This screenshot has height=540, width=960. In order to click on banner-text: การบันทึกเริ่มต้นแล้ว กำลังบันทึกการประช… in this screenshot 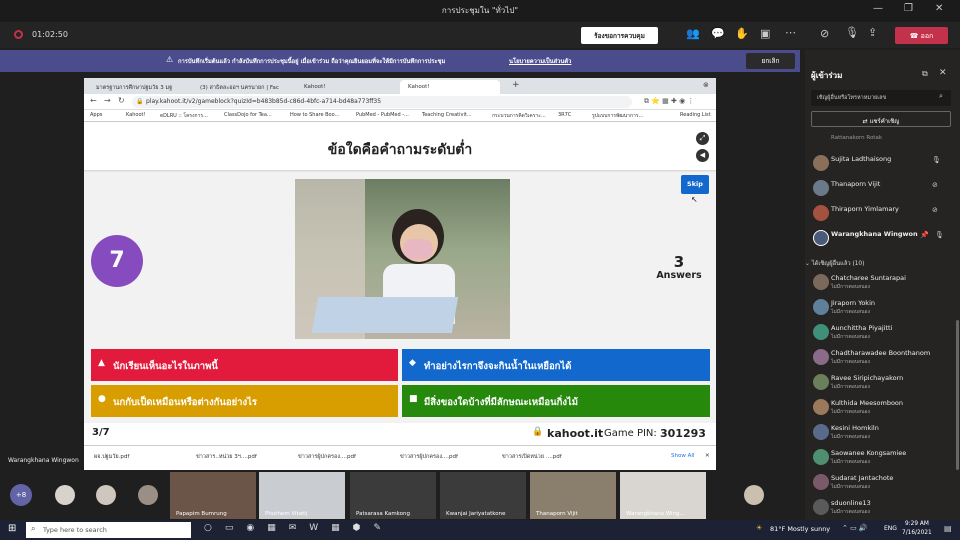, I will do `click(312, 62)`.